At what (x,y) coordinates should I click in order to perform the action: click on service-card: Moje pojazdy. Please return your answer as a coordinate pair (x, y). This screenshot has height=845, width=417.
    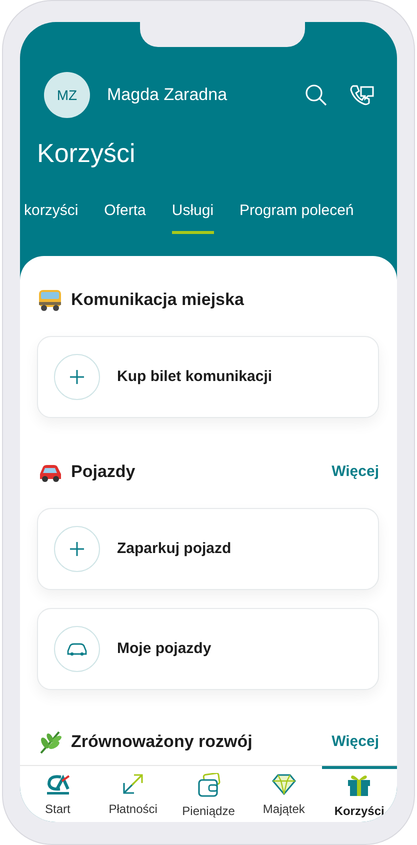
    Looking at the image, I should click on (208, 649).